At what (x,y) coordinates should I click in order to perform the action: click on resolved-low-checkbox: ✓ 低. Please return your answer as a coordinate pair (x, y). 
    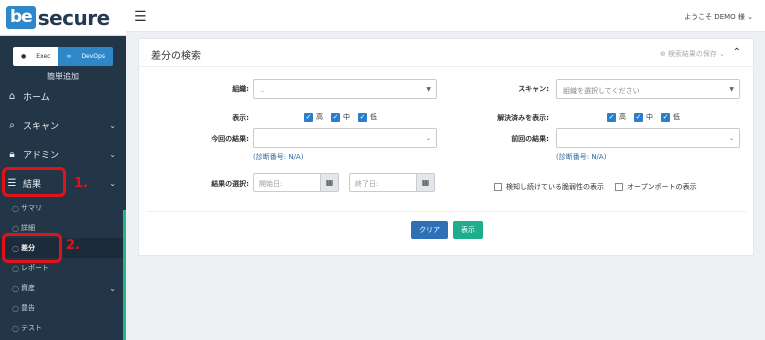
    Looking at the image, I should click on (670, 117).